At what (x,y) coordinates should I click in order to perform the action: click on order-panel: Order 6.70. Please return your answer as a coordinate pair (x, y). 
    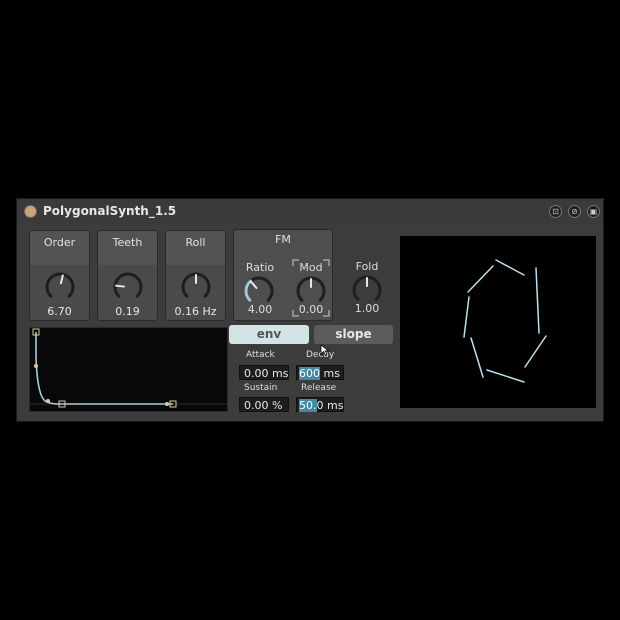
    Looking at the image, I should click on (59, 275).